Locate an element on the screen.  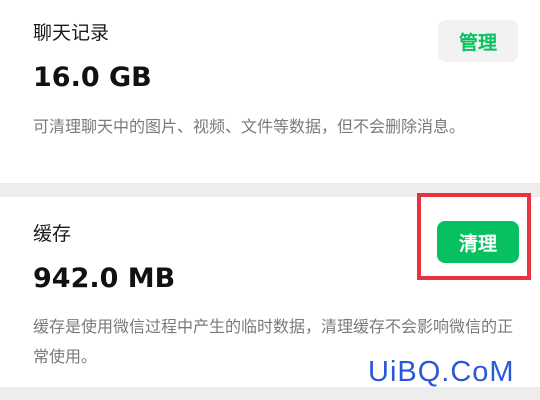
manage-button: 管理 is located at coordinates (478, 41).